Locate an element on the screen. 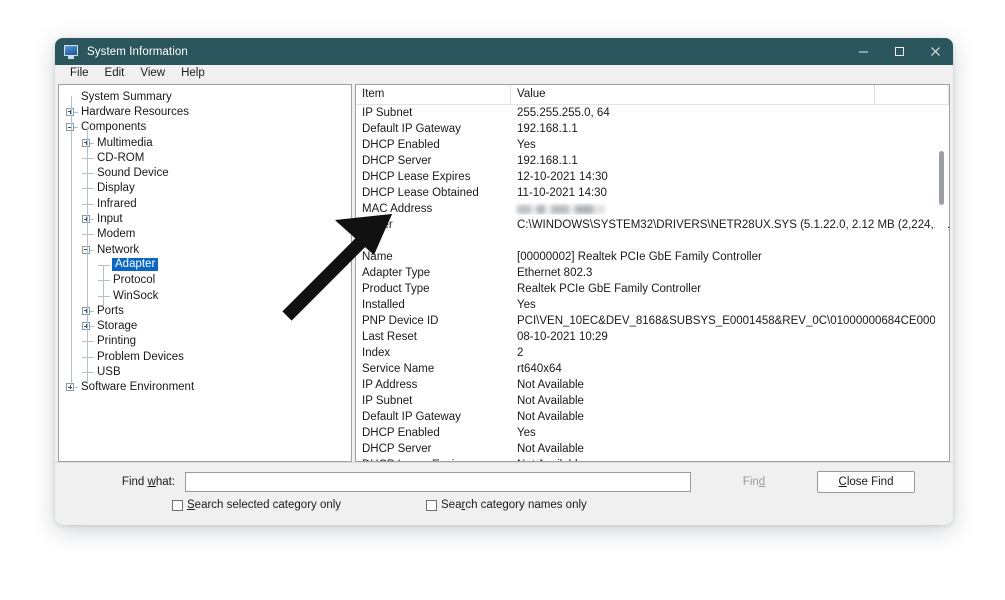 The width and height of the screenshot is (1005, 600). list-row: Last Reset 08-10-2021 10:29 is located at coordinates (652, 337).